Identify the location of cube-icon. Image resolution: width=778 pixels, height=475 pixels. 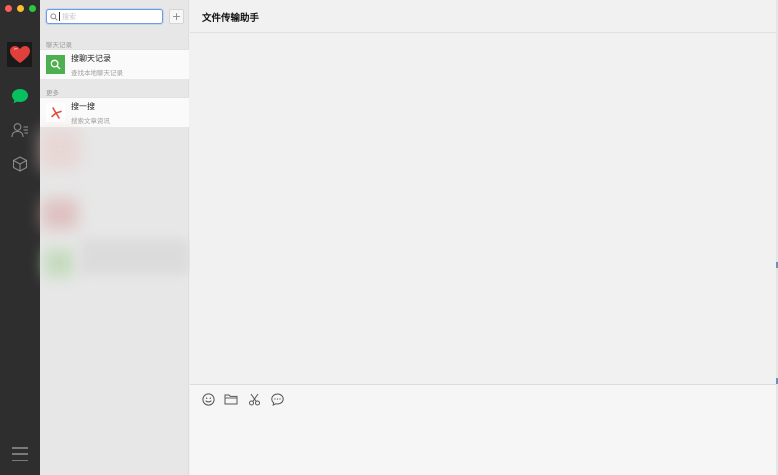
(20, 164).